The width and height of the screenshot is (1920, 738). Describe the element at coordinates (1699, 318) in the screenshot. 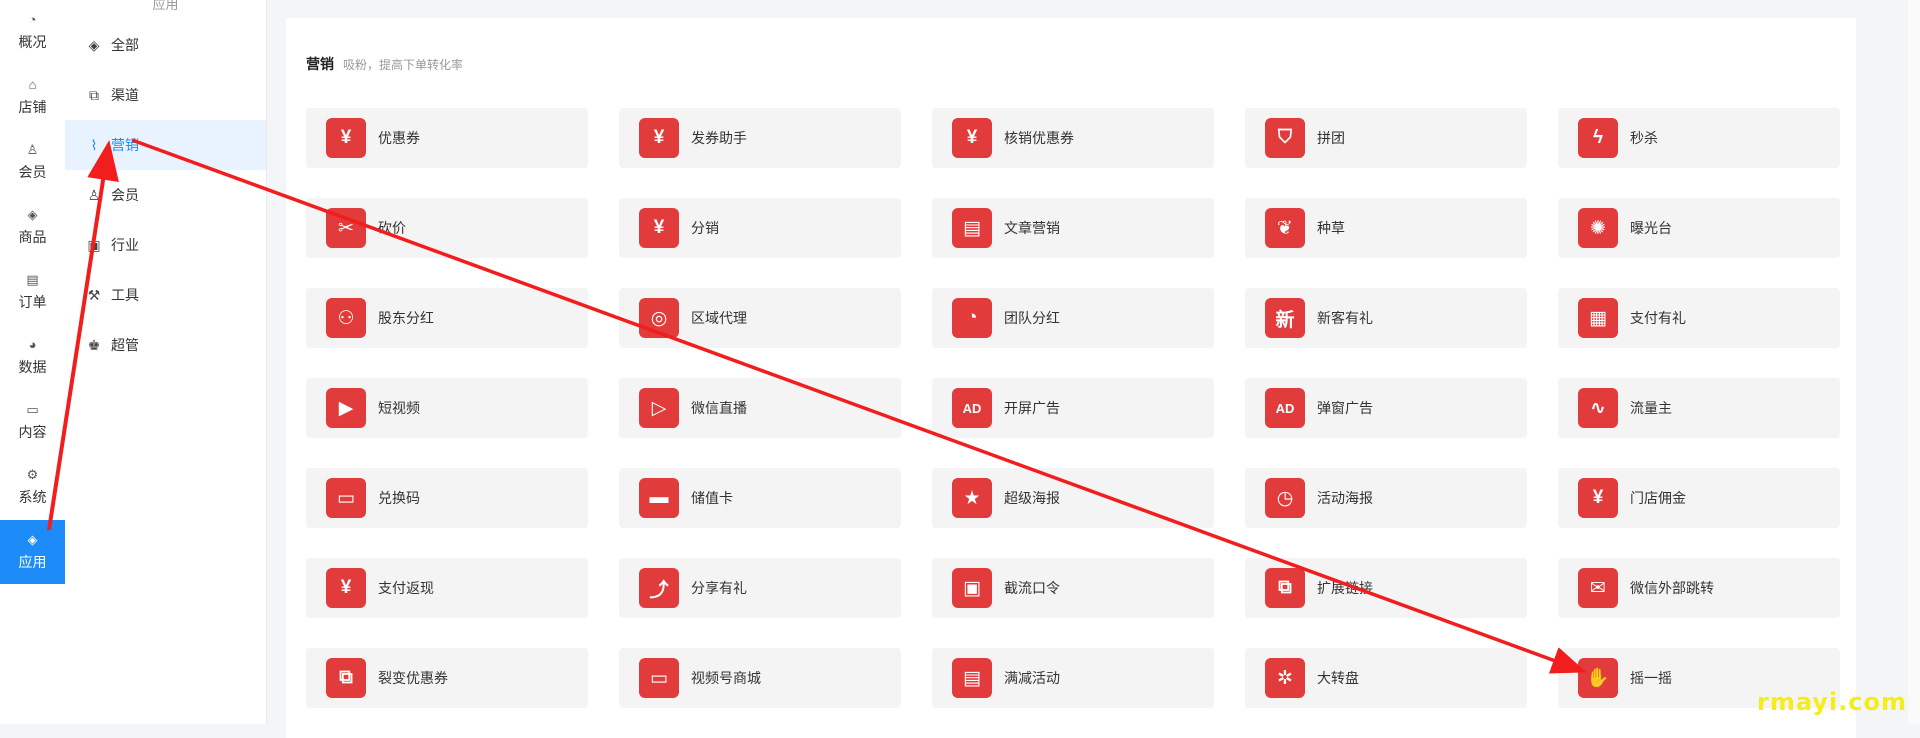

I see `app-card: ▦ 支付有礼` at that location.